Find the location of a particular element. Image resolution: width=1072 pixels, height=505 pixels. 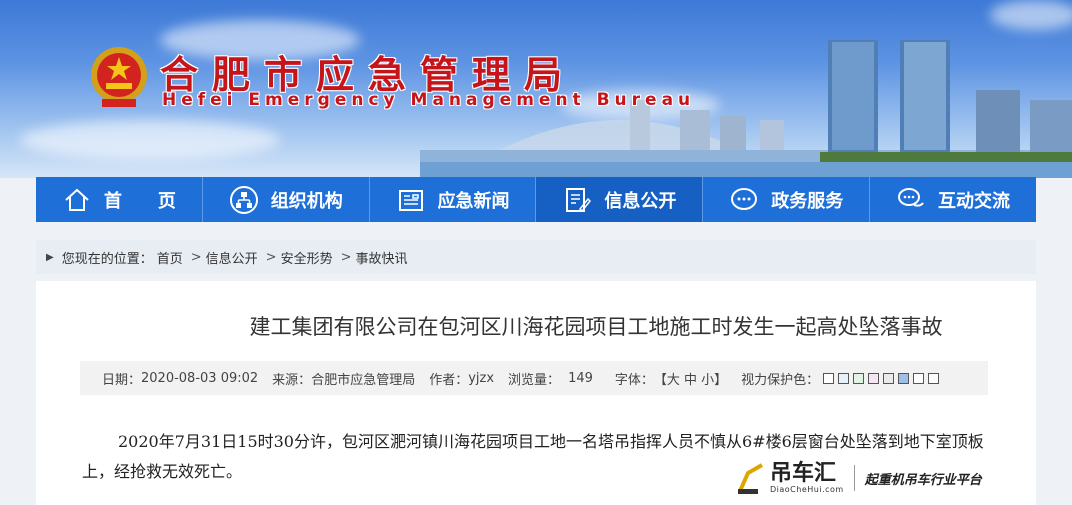

nav-item-news: 应急新闻 is located at coordinates (453, 199).